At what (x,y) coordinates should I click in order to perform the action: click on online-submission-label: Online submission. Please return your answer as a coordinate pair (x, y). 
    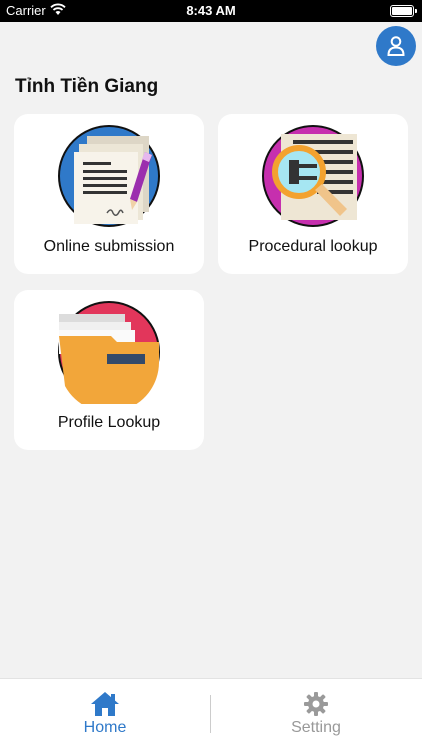
    Looking at the image, I should click on (109, 246).